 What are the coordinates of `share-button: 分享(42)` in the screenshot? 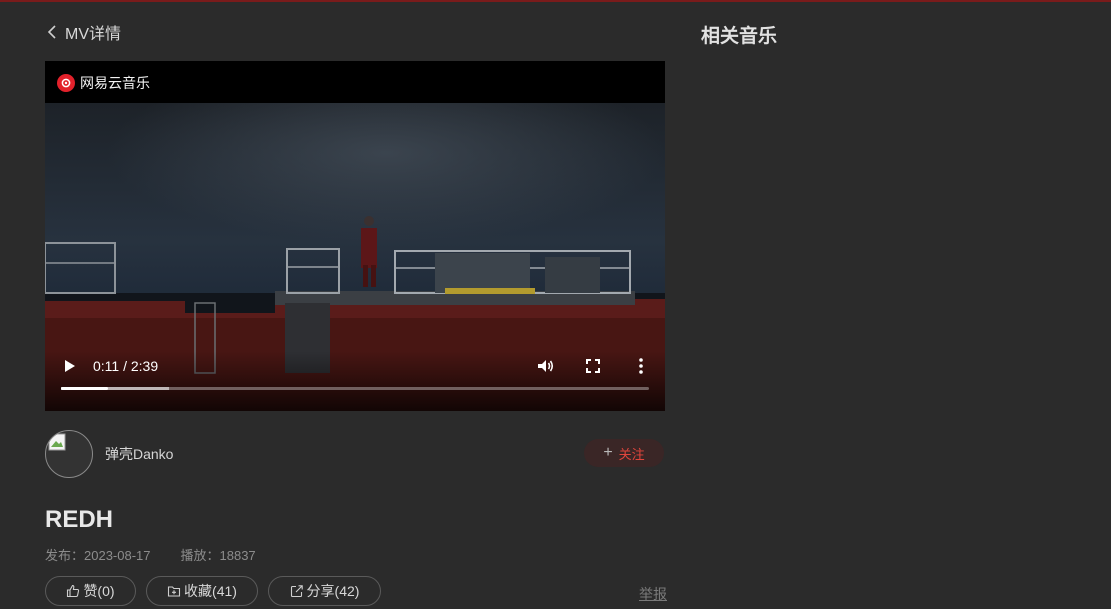 It's located at (324, 591).